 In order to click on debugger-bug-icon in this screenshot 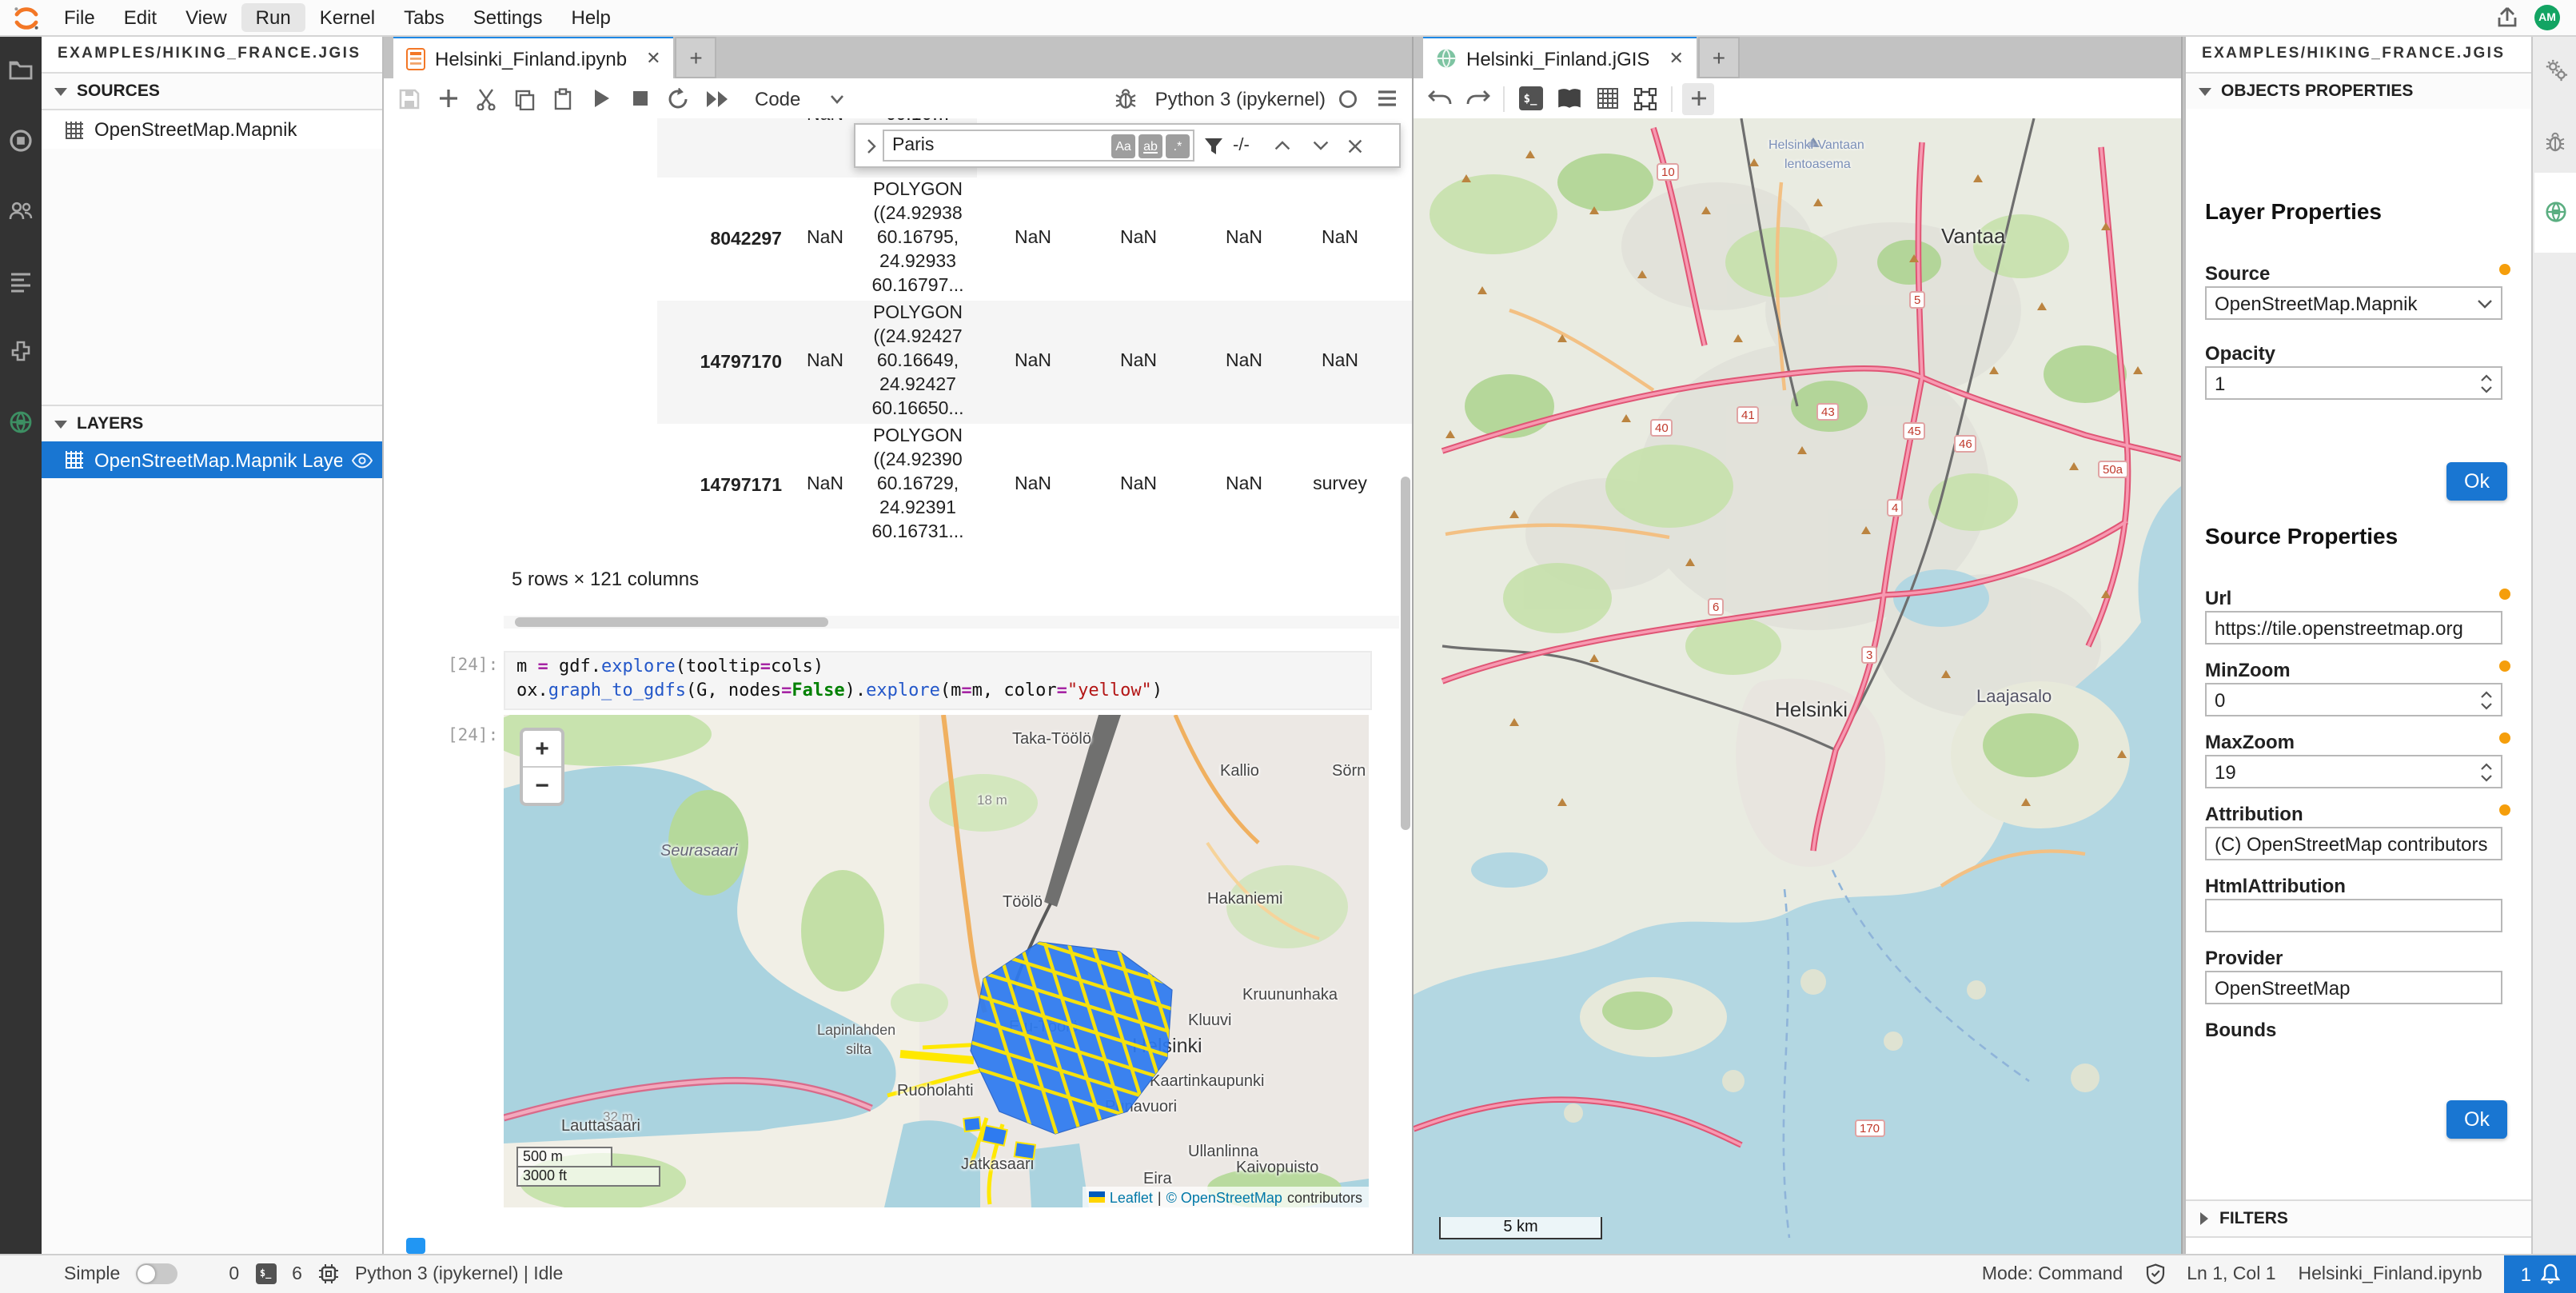, I will do `click(1126, 98)`.